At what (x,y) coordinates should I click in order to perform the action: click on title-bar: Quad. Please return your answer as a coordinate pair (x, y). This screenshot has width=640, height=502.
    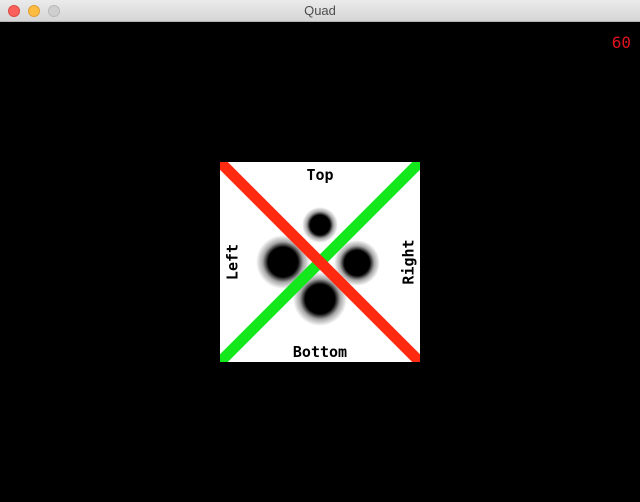
    Looking at the image, I should click on (320, 11).